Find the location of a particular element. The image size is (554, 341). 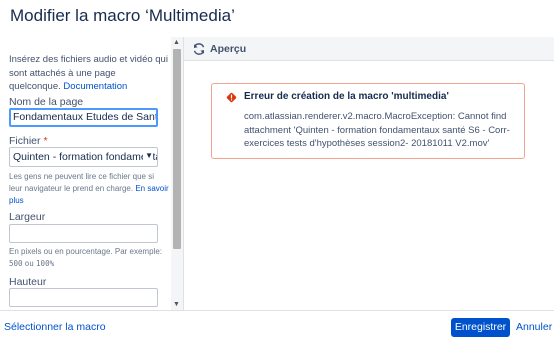

error-icon is located at coordinates (231, 97).